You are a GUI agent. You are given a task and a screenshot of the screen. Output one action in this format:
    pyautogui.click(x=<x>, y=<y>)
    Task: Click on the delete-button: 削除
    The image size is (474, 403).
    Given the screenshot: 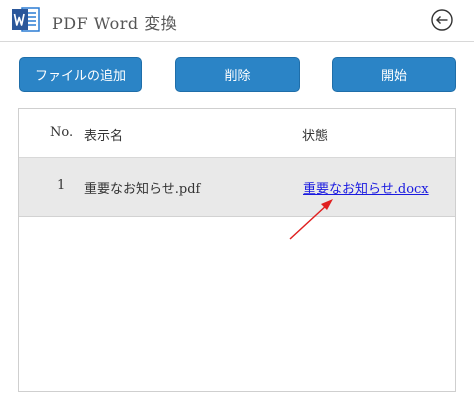 What is the action you would take?
    pyautogui.click(x=237, y=74)
    